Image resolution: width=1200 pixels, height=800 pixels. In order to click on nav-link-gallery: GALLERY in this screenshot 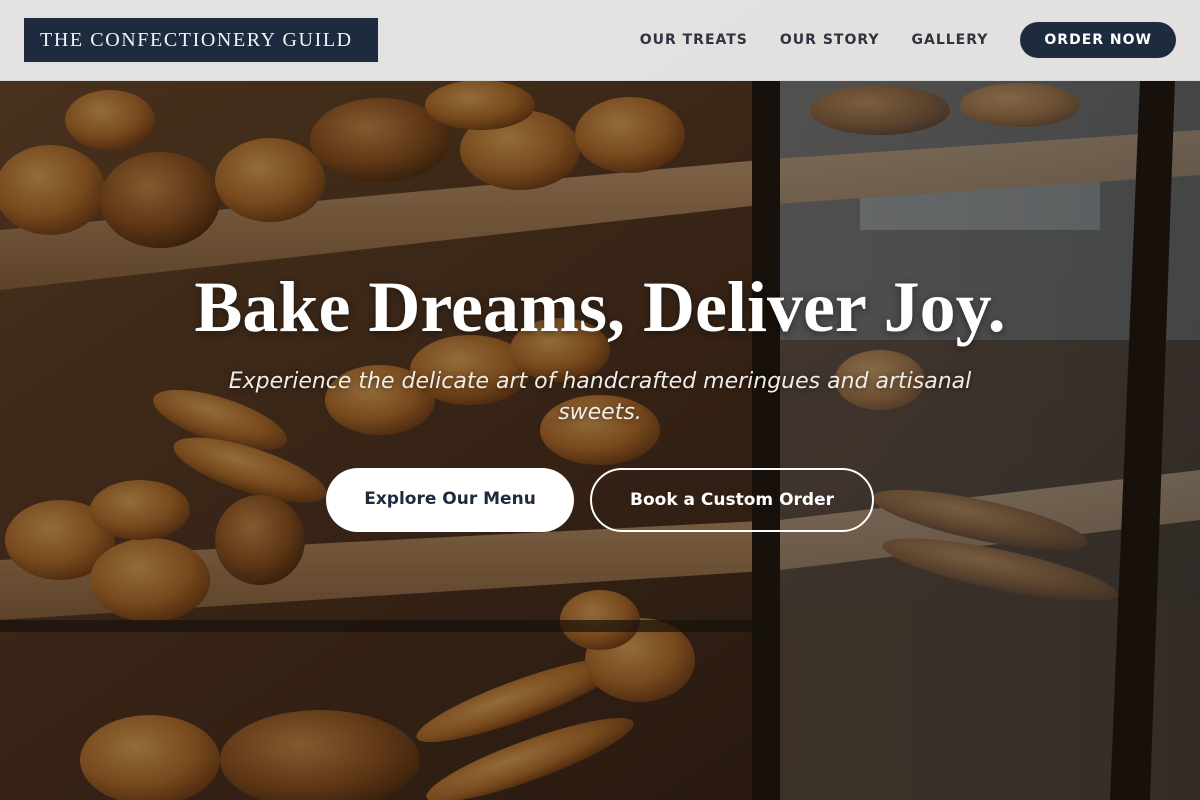, I will do `click(950, 40)`.